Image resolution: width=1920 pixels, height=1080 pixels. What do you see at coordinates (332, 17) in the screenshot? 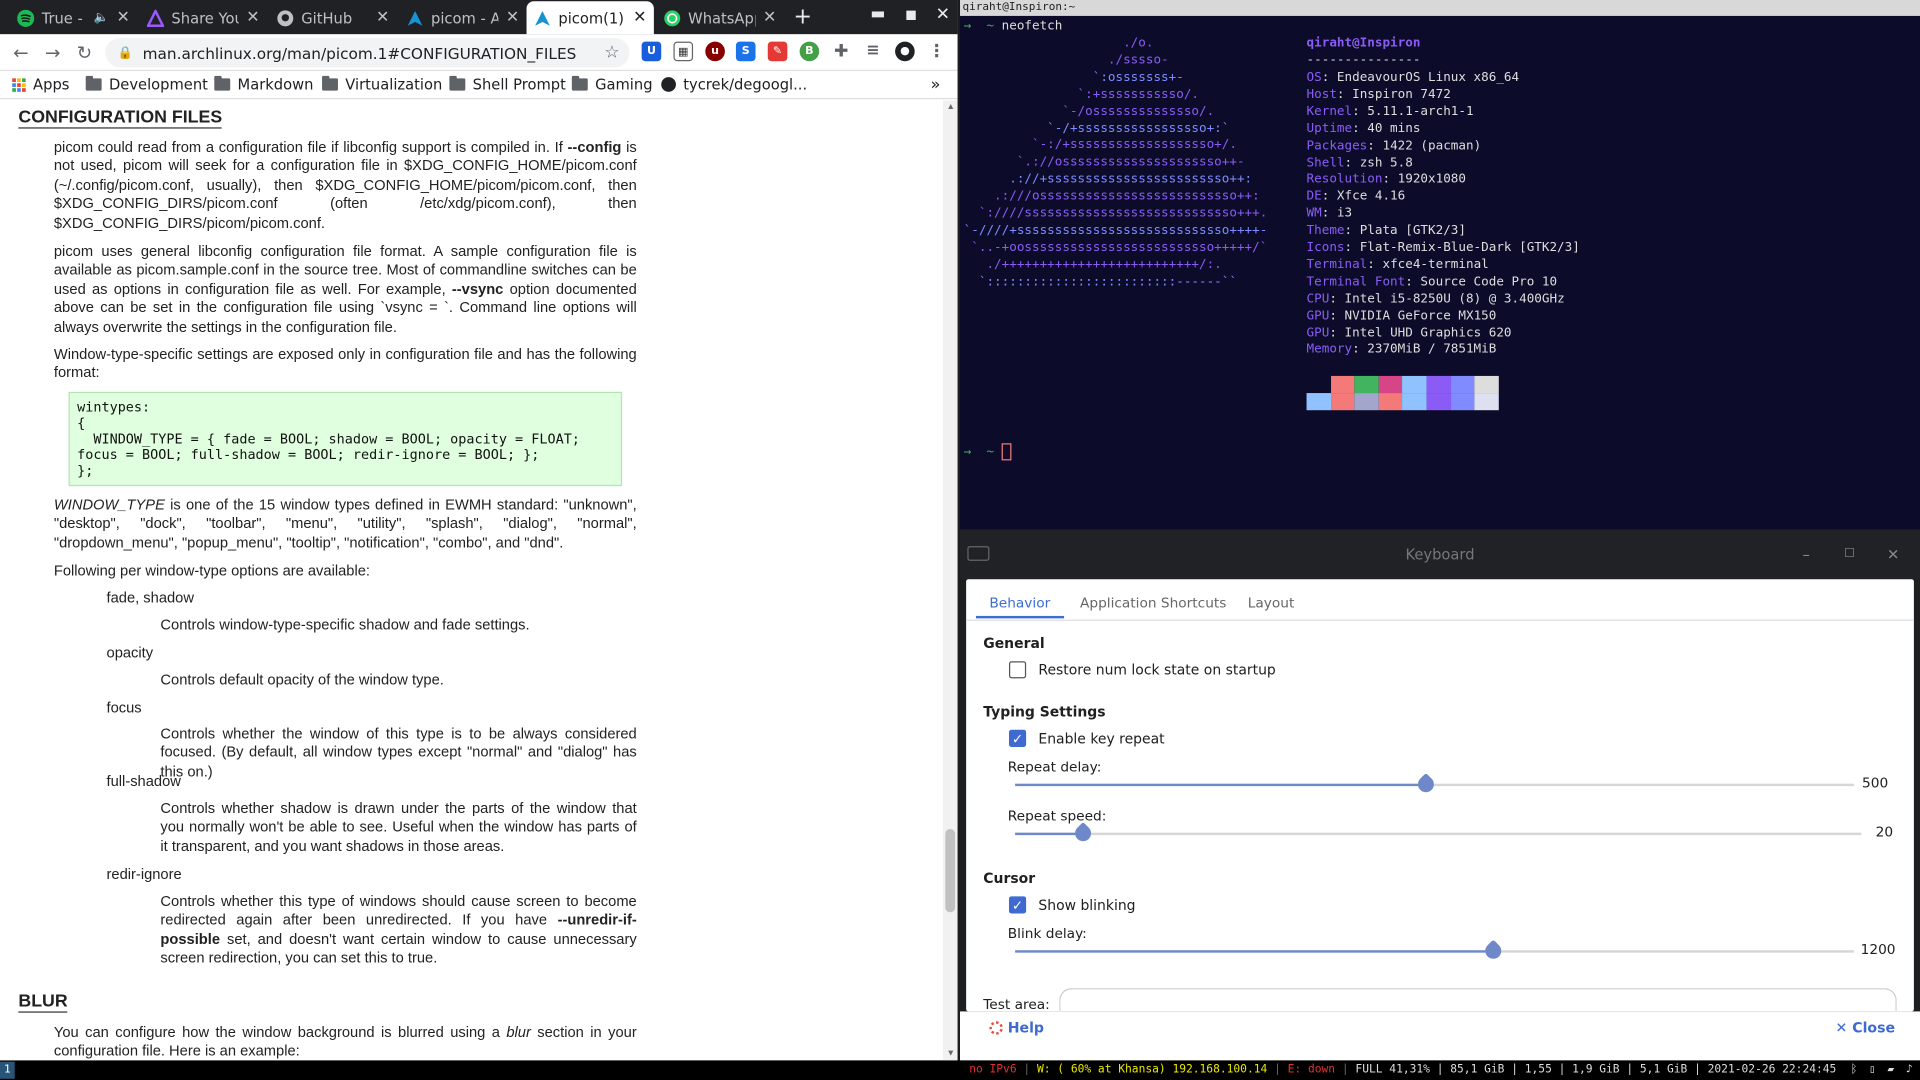
I see `tab-github: GitHub ✕` at bounding box center [332, 17].